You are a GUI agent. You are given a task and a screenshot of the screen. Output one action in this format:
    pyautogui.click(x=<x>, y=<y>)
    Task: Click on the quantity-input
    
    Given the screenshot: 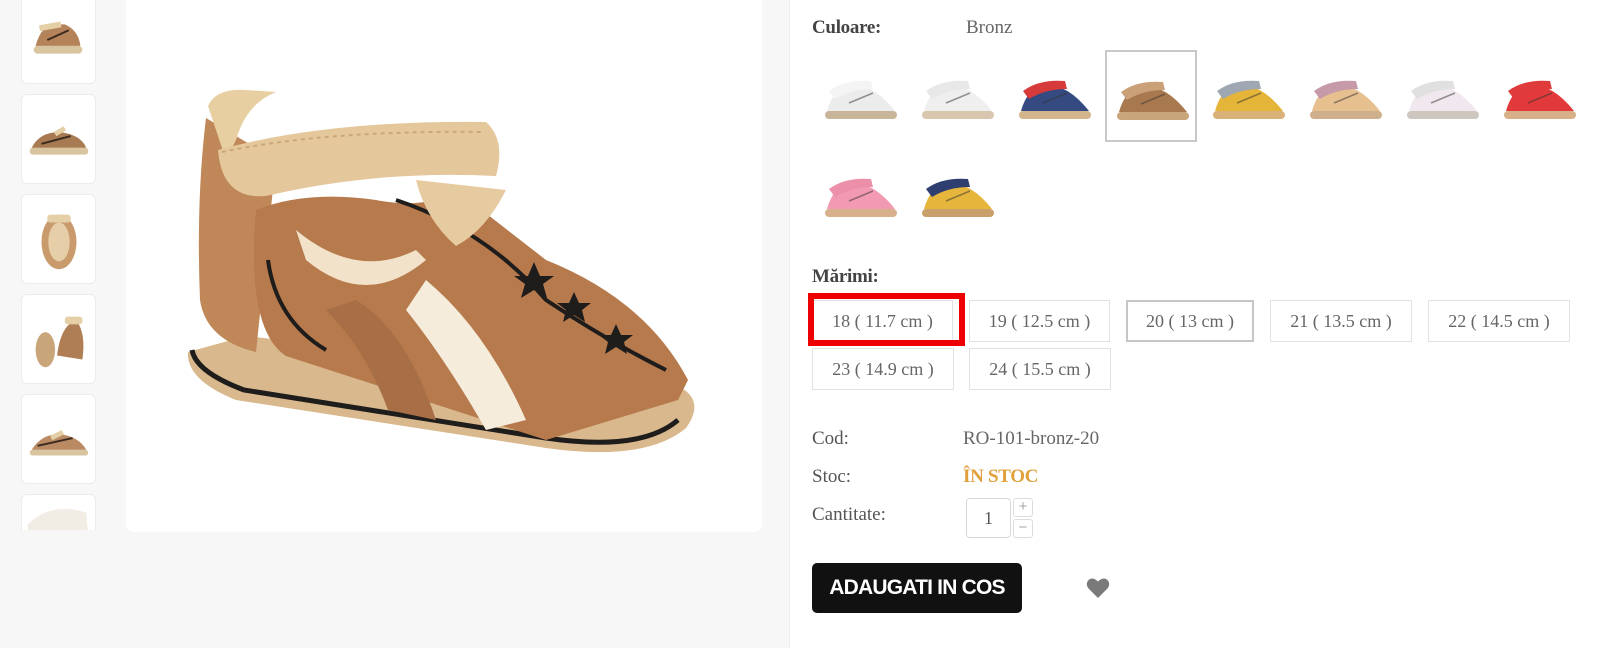 What is the action you would take?
    pyautogui.click(x=988, y=518)
    